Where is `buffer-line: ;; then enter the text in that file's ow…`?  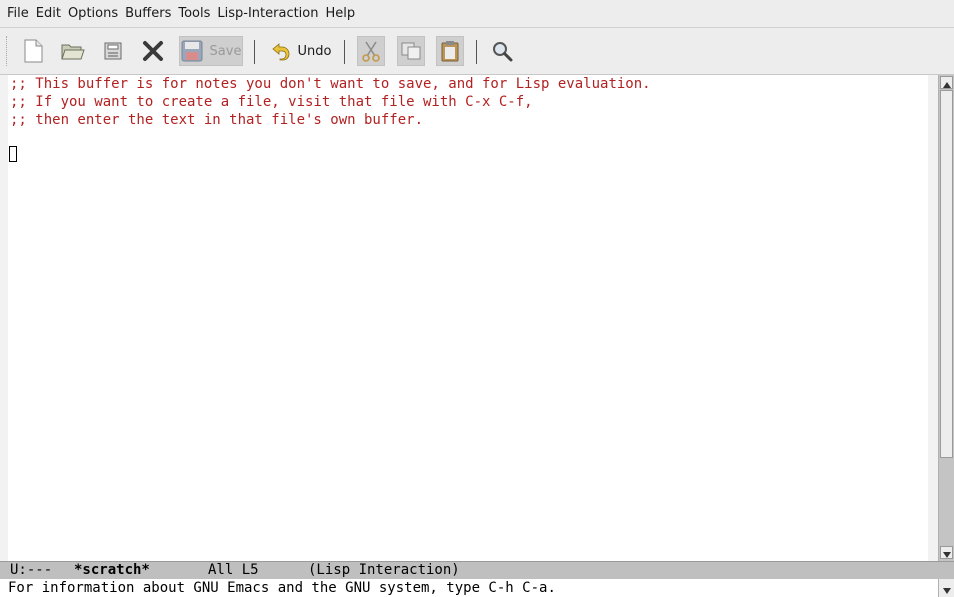
buffer-line: ;; then enter the text in that file's ow… is located at coordinates (217, 120).